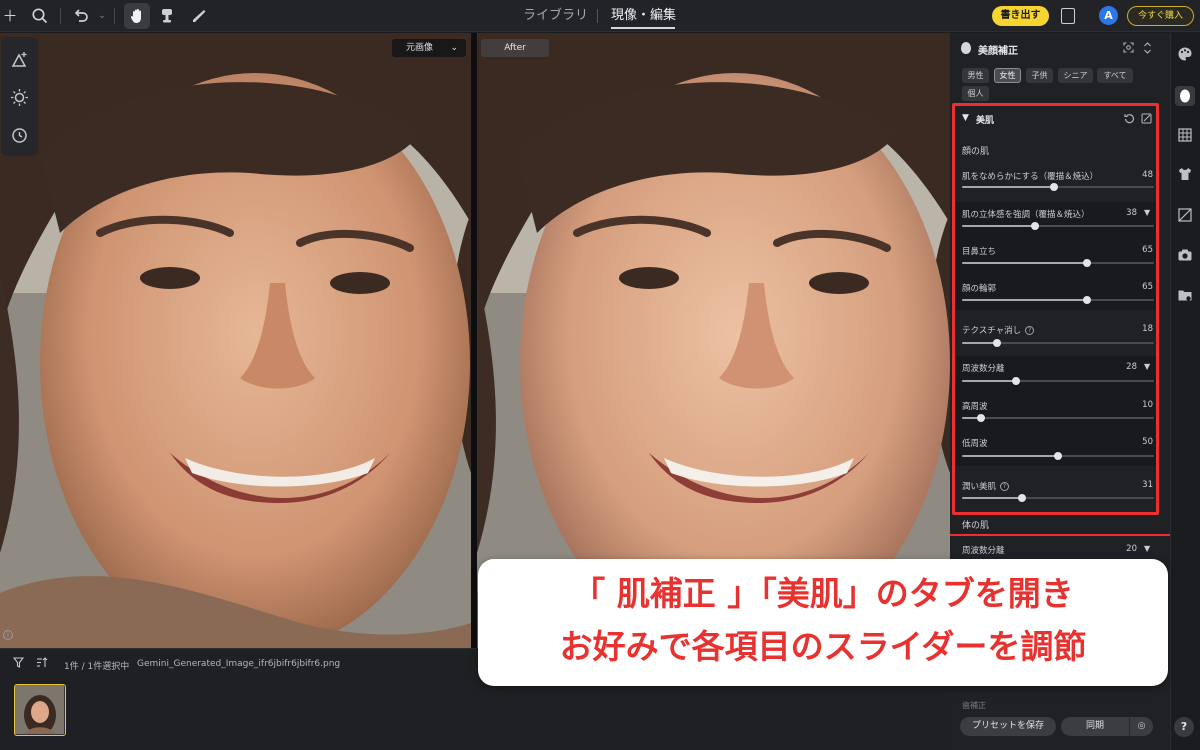 Image resolution: width=1200 pixels, height=750 pixels. What do you see at coordinates (1138, 175) in the screenshot?
I see `slider-value: 48` at bounding box center [1138, 175].